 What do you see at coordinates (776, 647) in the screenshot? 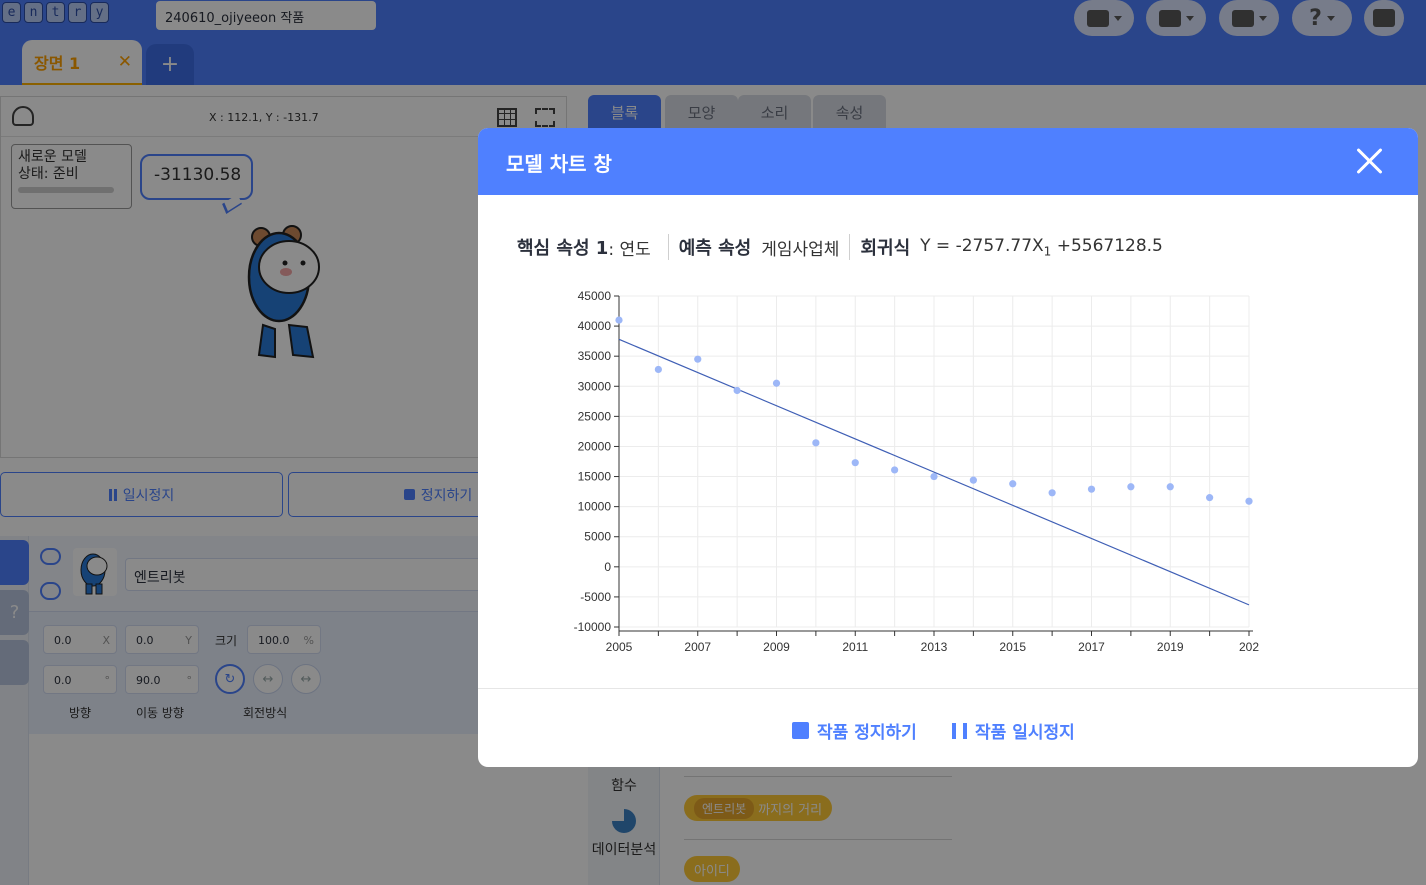
I see `x-tick-label: 2009` at bounding box center [776, 647].